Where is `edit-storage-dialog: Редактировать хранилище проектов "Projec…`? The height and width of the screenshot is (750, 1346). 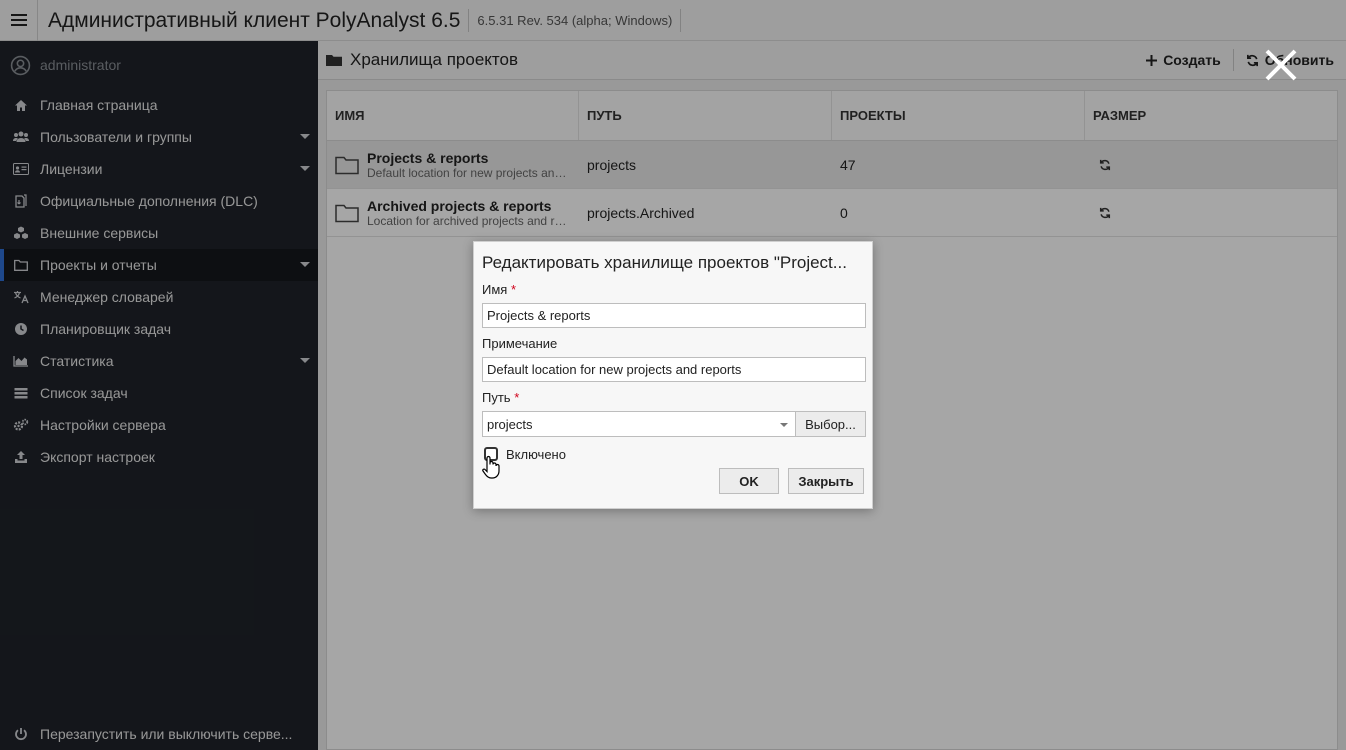 edit-storage-dialog: Редактировать хранилище проектов "Projec… is located at coordinates (673, 375).